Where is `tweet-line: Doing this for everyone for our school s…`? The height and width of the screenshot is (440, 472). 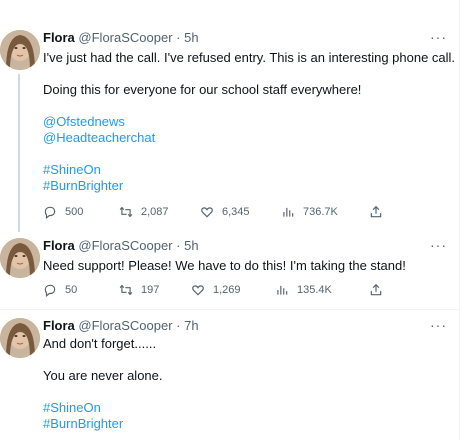 tweet-line: Doing this for everyone for our school s… is located at coordinates (202, 89).